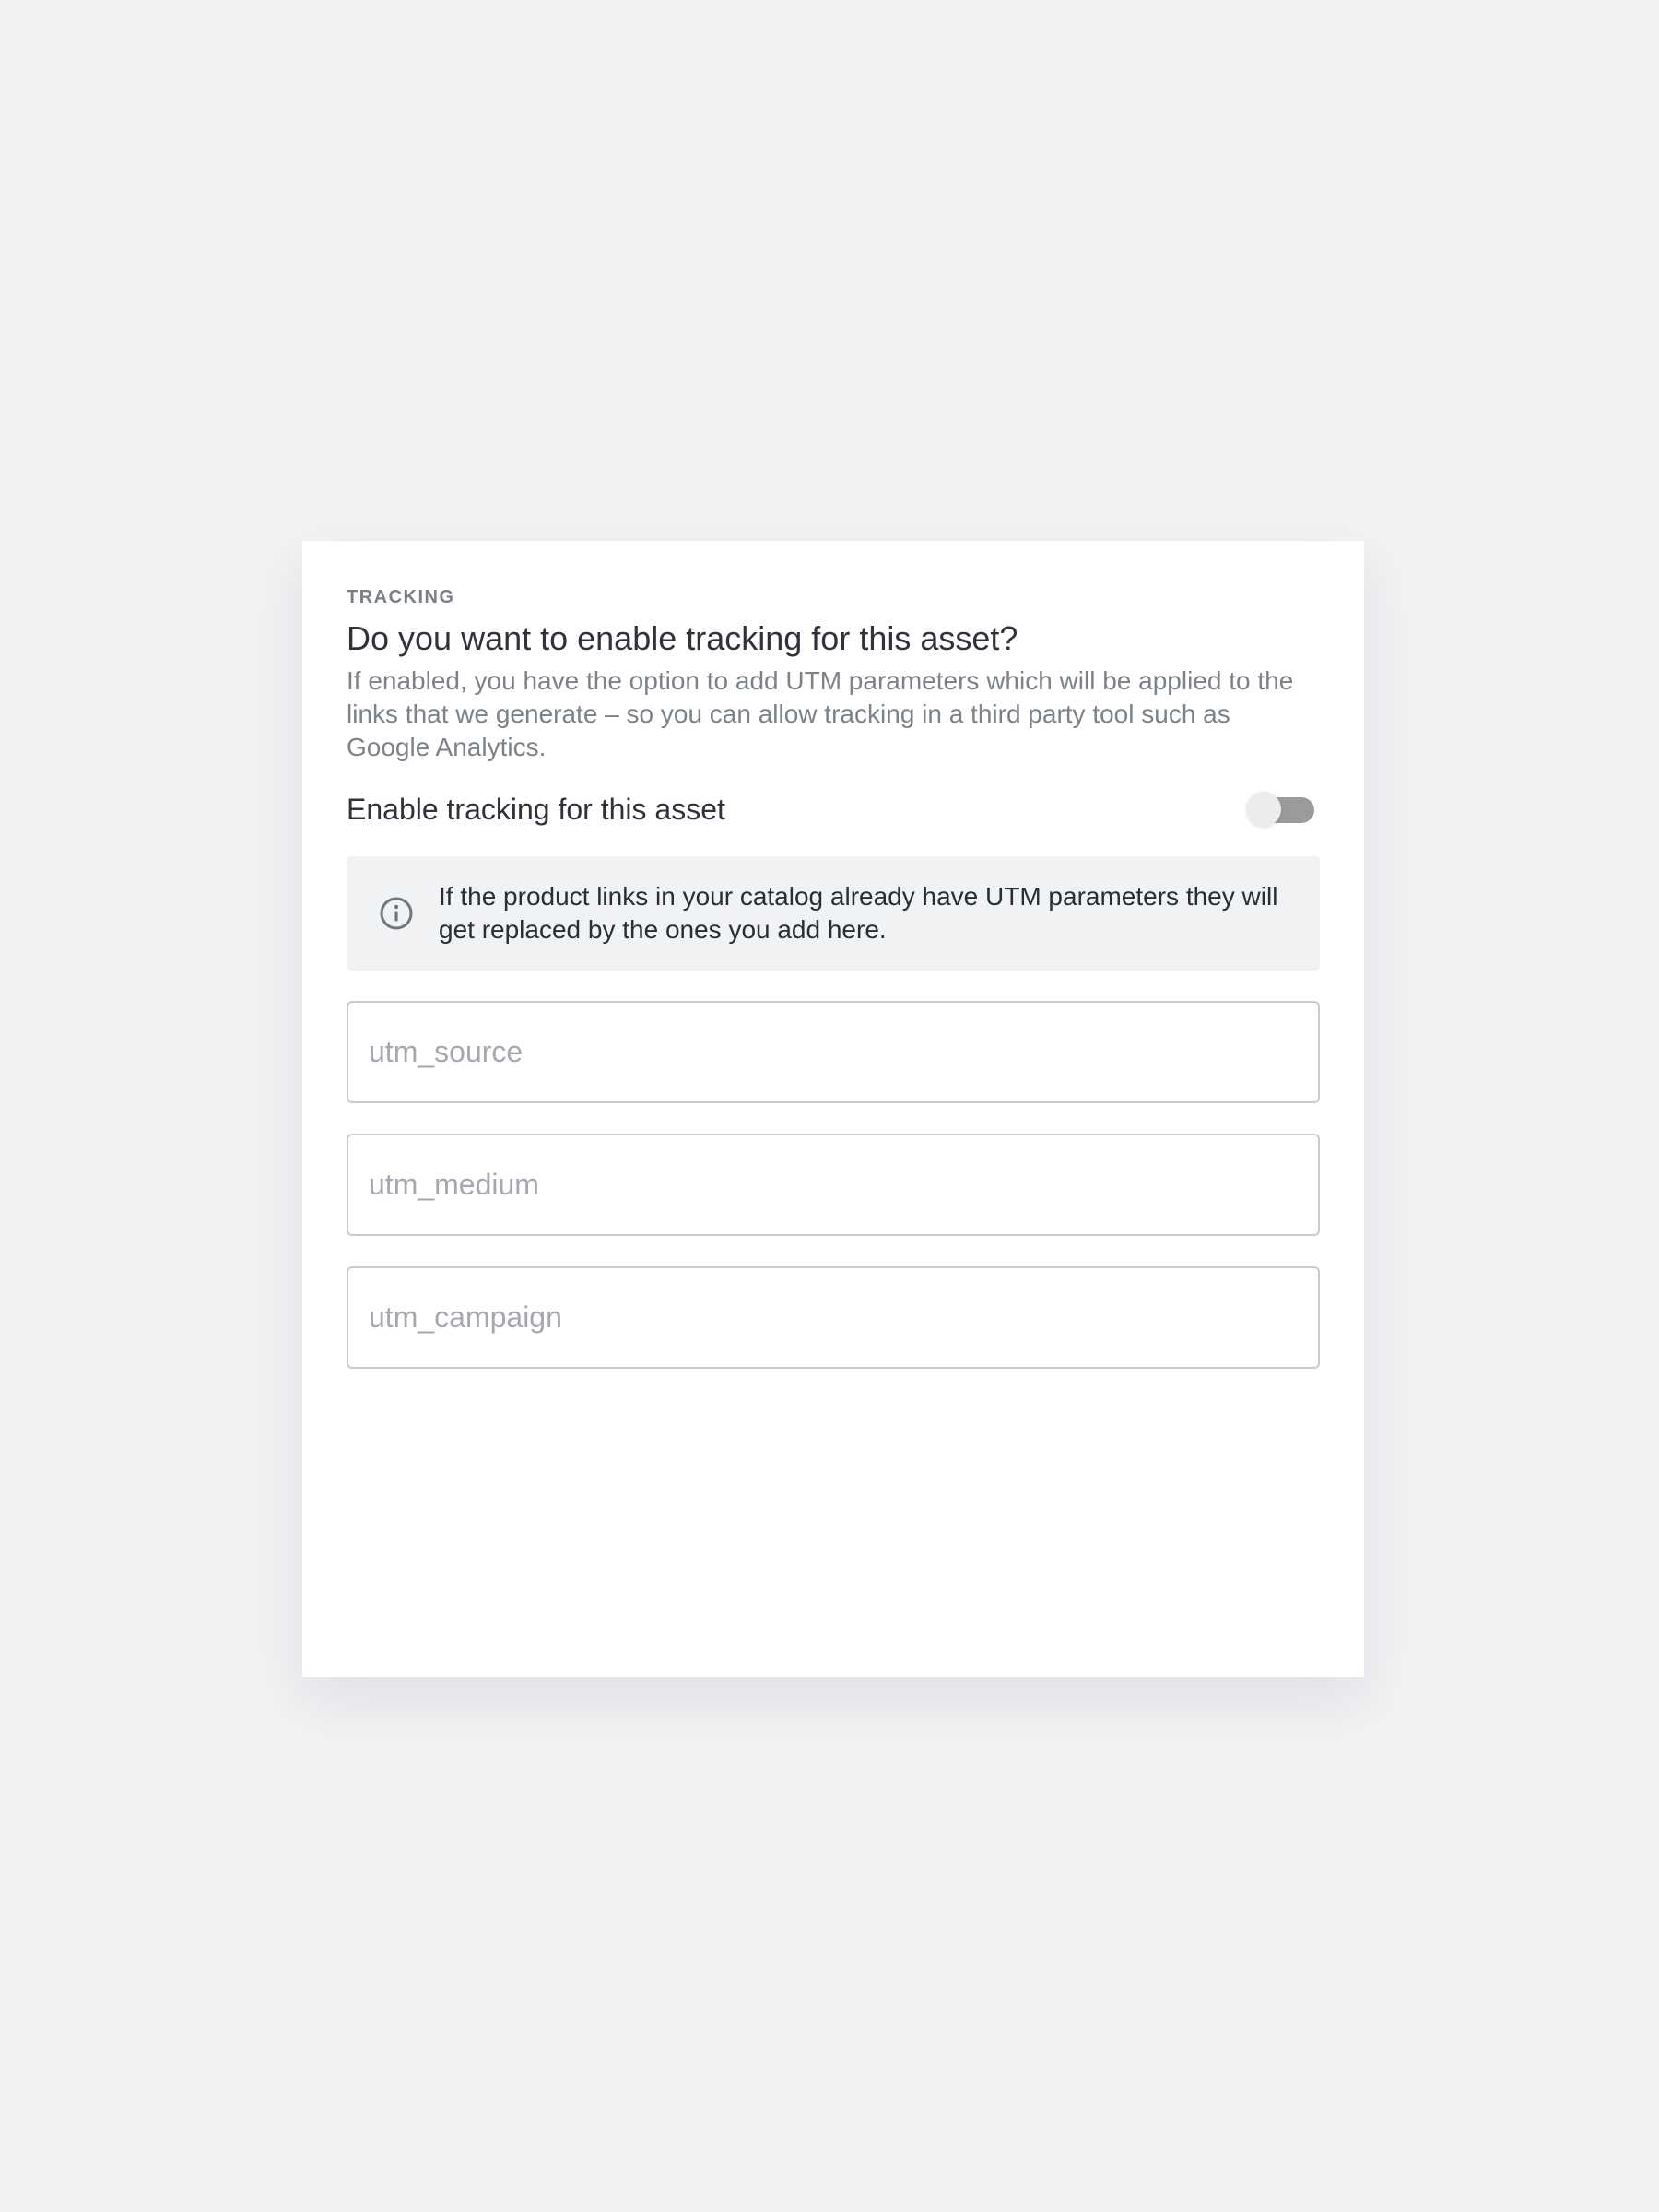  What do you see at coordinates (833, 809) in the screenshot?
I see `tracking-toggle-row: Enable tracking for this asset` at bounding box center [833, 809].